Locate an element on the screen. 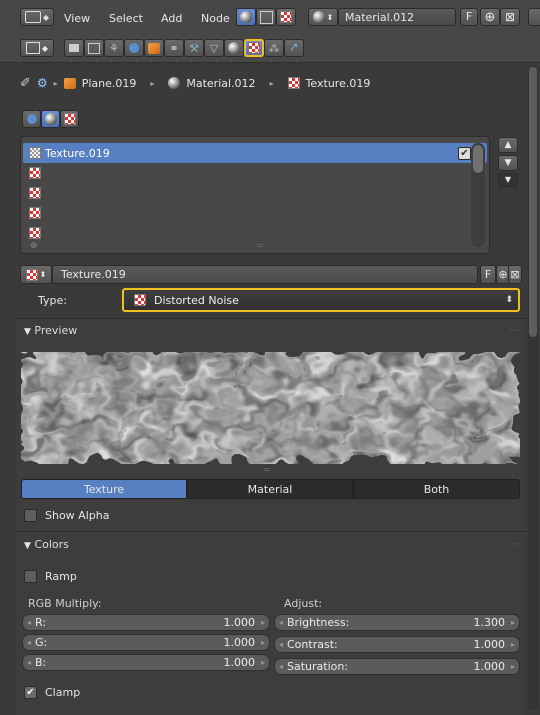 This screenshot has height=715, width=540. show-alpha-checkbox-row: Show Alpha is located at coordinates (66, 515).